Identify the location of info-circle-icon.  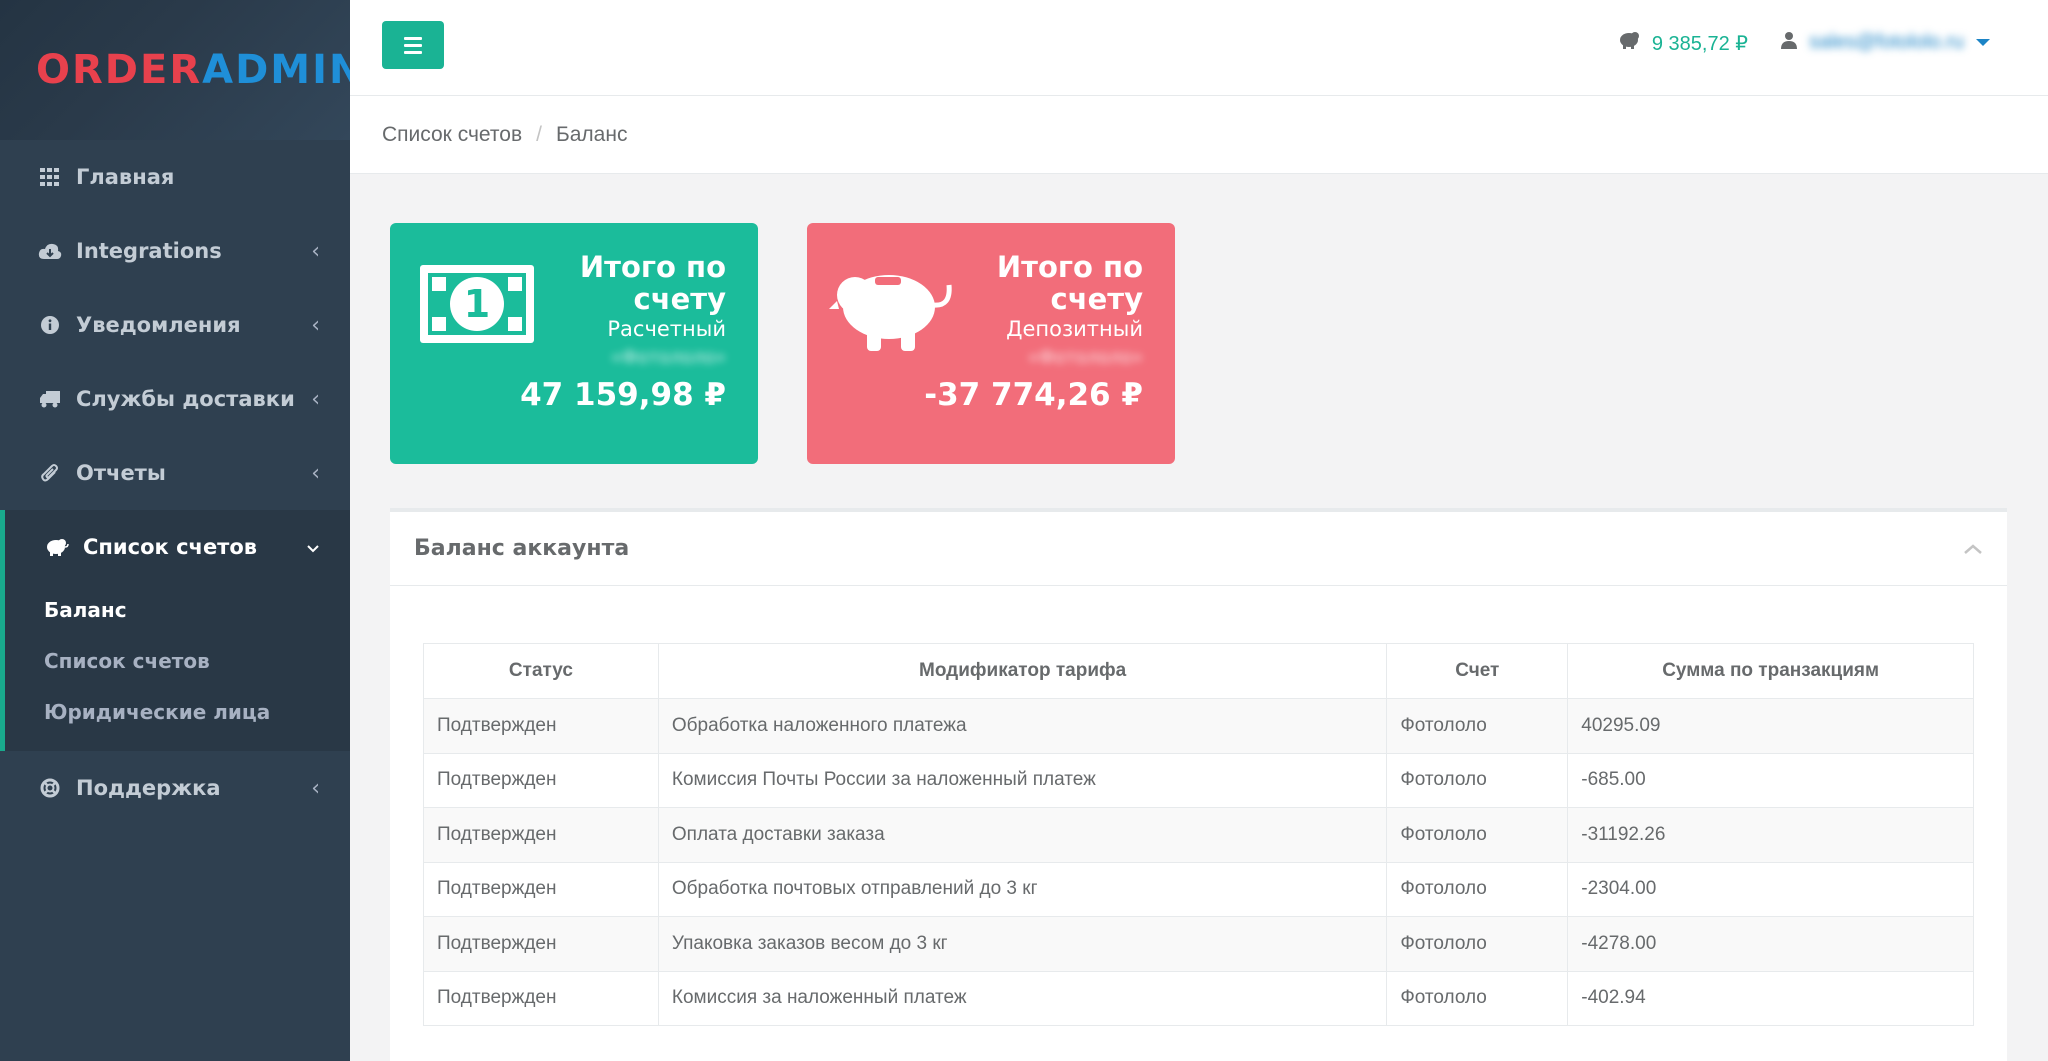
(50, 325).